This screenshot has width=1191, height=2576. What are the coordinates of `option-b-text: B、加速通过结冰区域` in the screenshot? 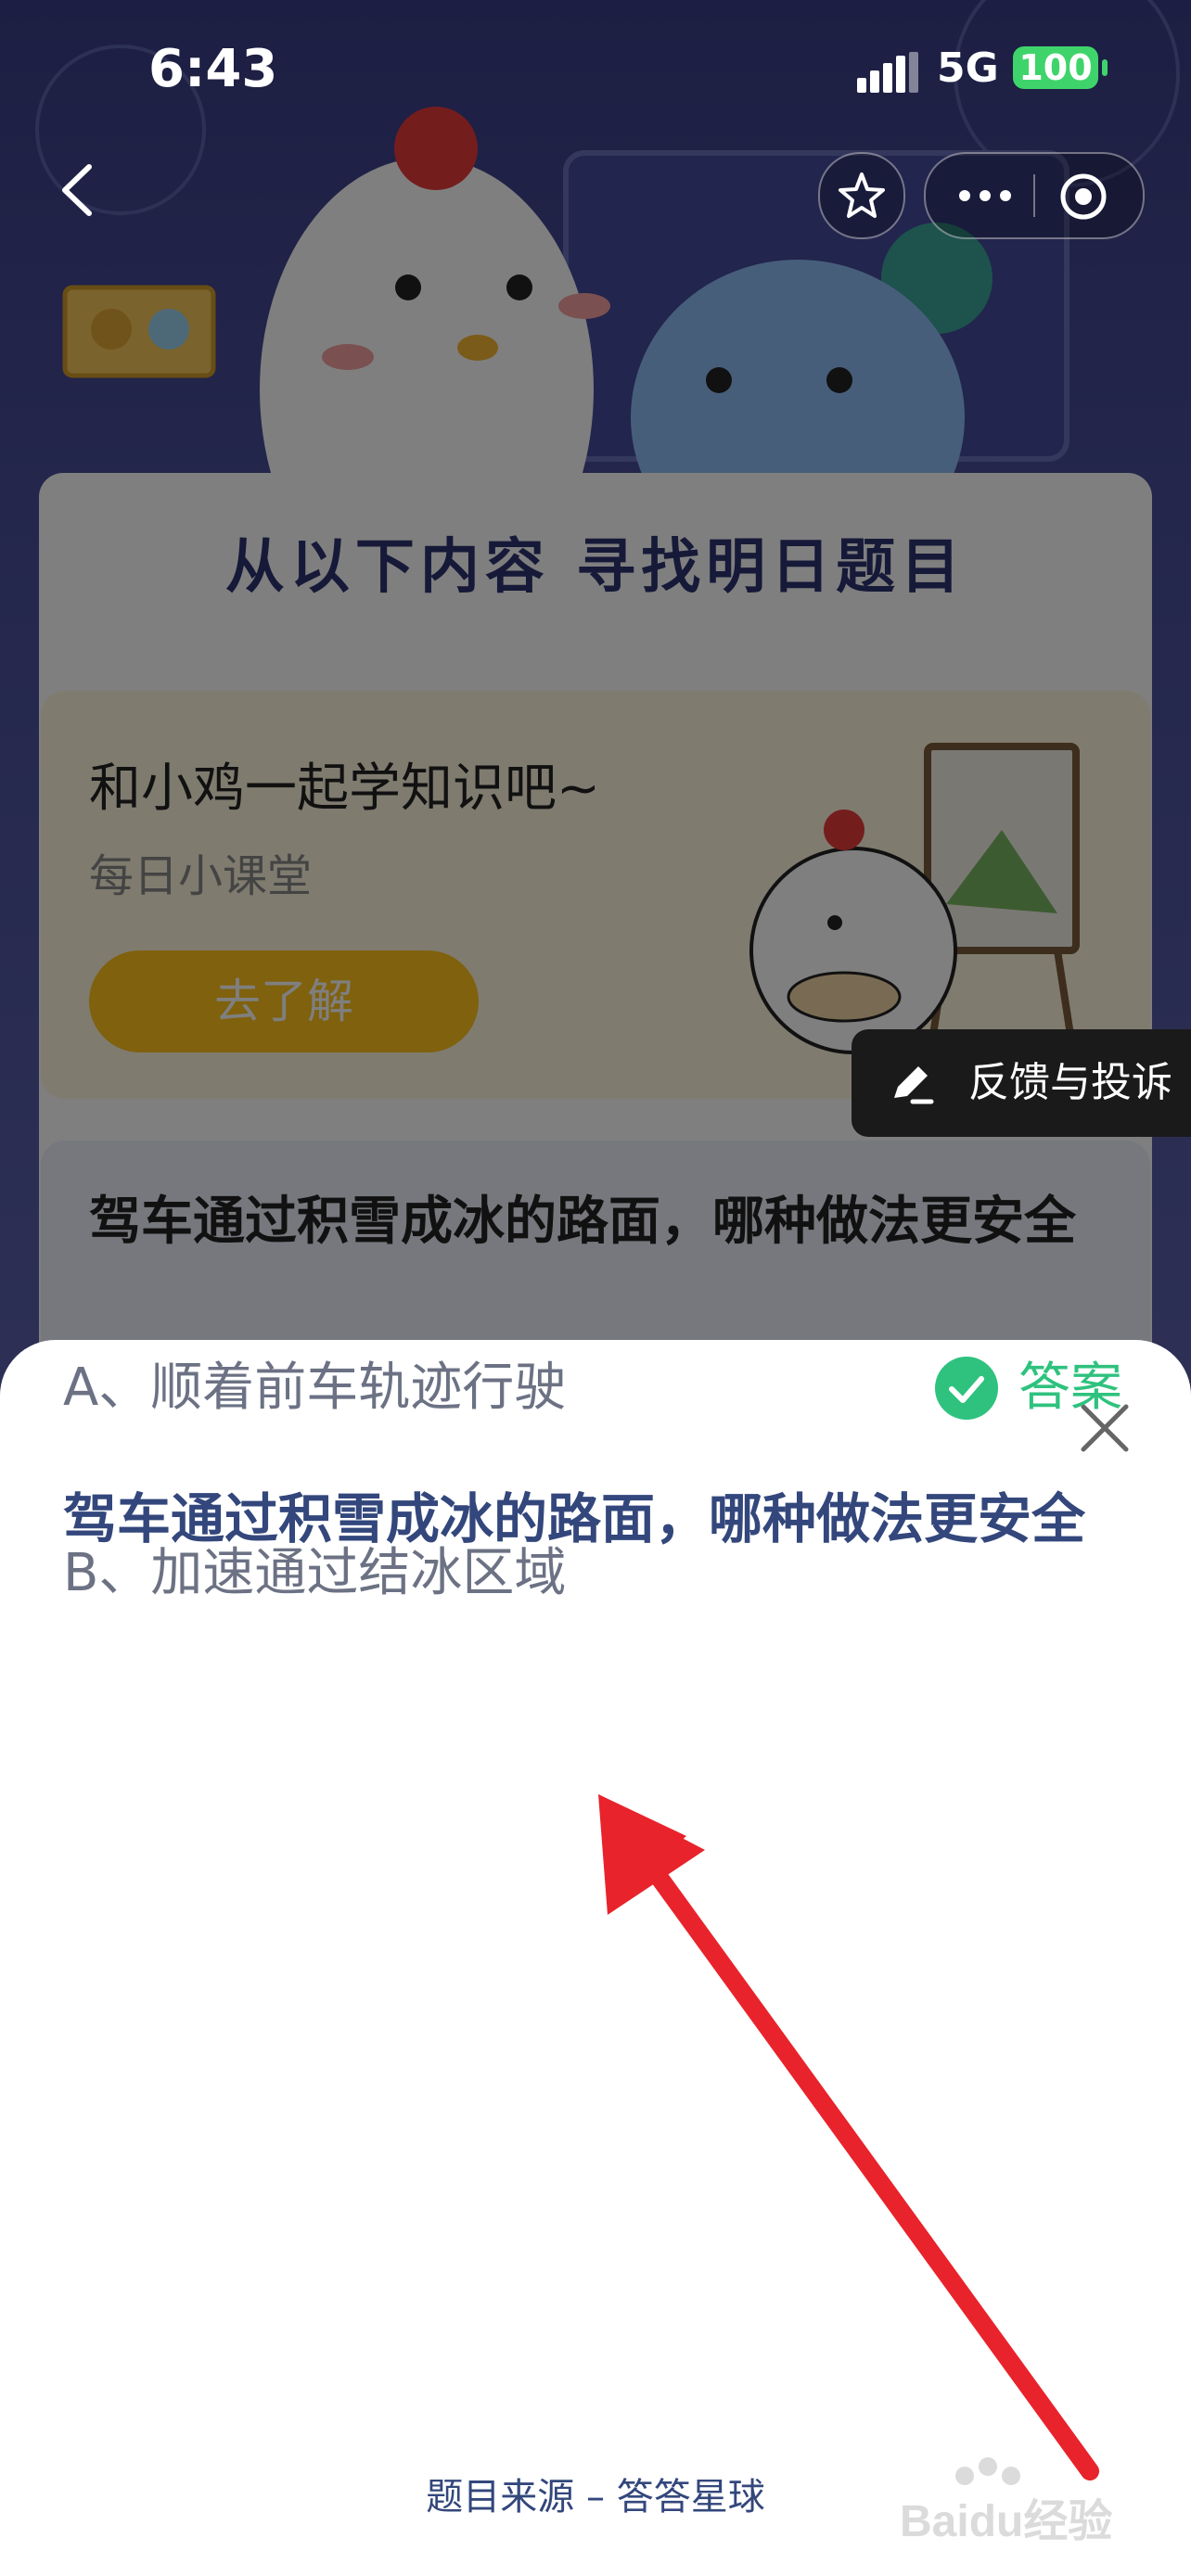 It's located at (315, 1573).